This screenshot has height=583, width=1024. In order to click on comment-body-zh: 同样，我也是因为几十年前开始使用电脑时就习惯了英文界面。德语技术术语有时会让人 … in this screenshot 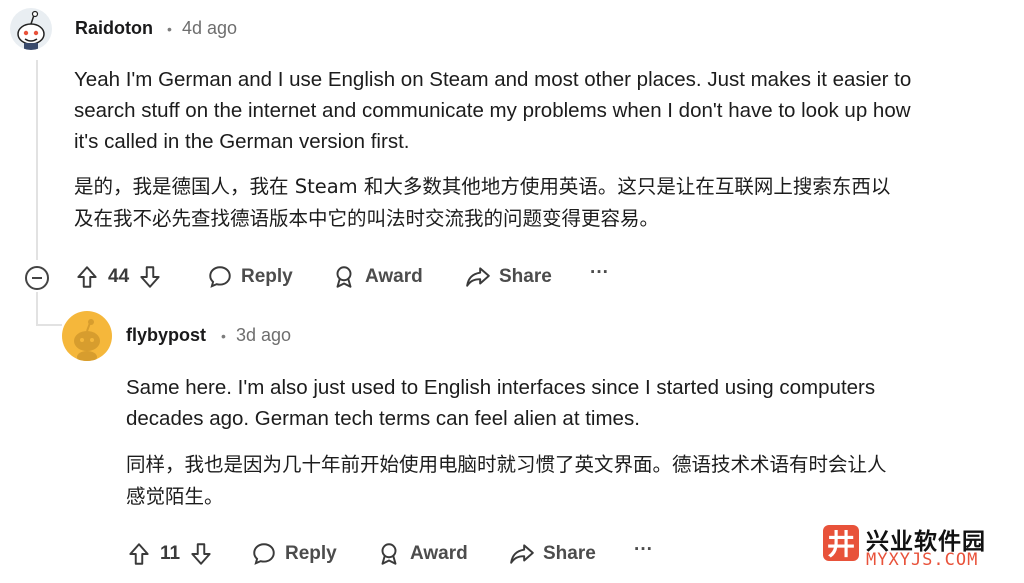, I will do `click(506, 481)`.